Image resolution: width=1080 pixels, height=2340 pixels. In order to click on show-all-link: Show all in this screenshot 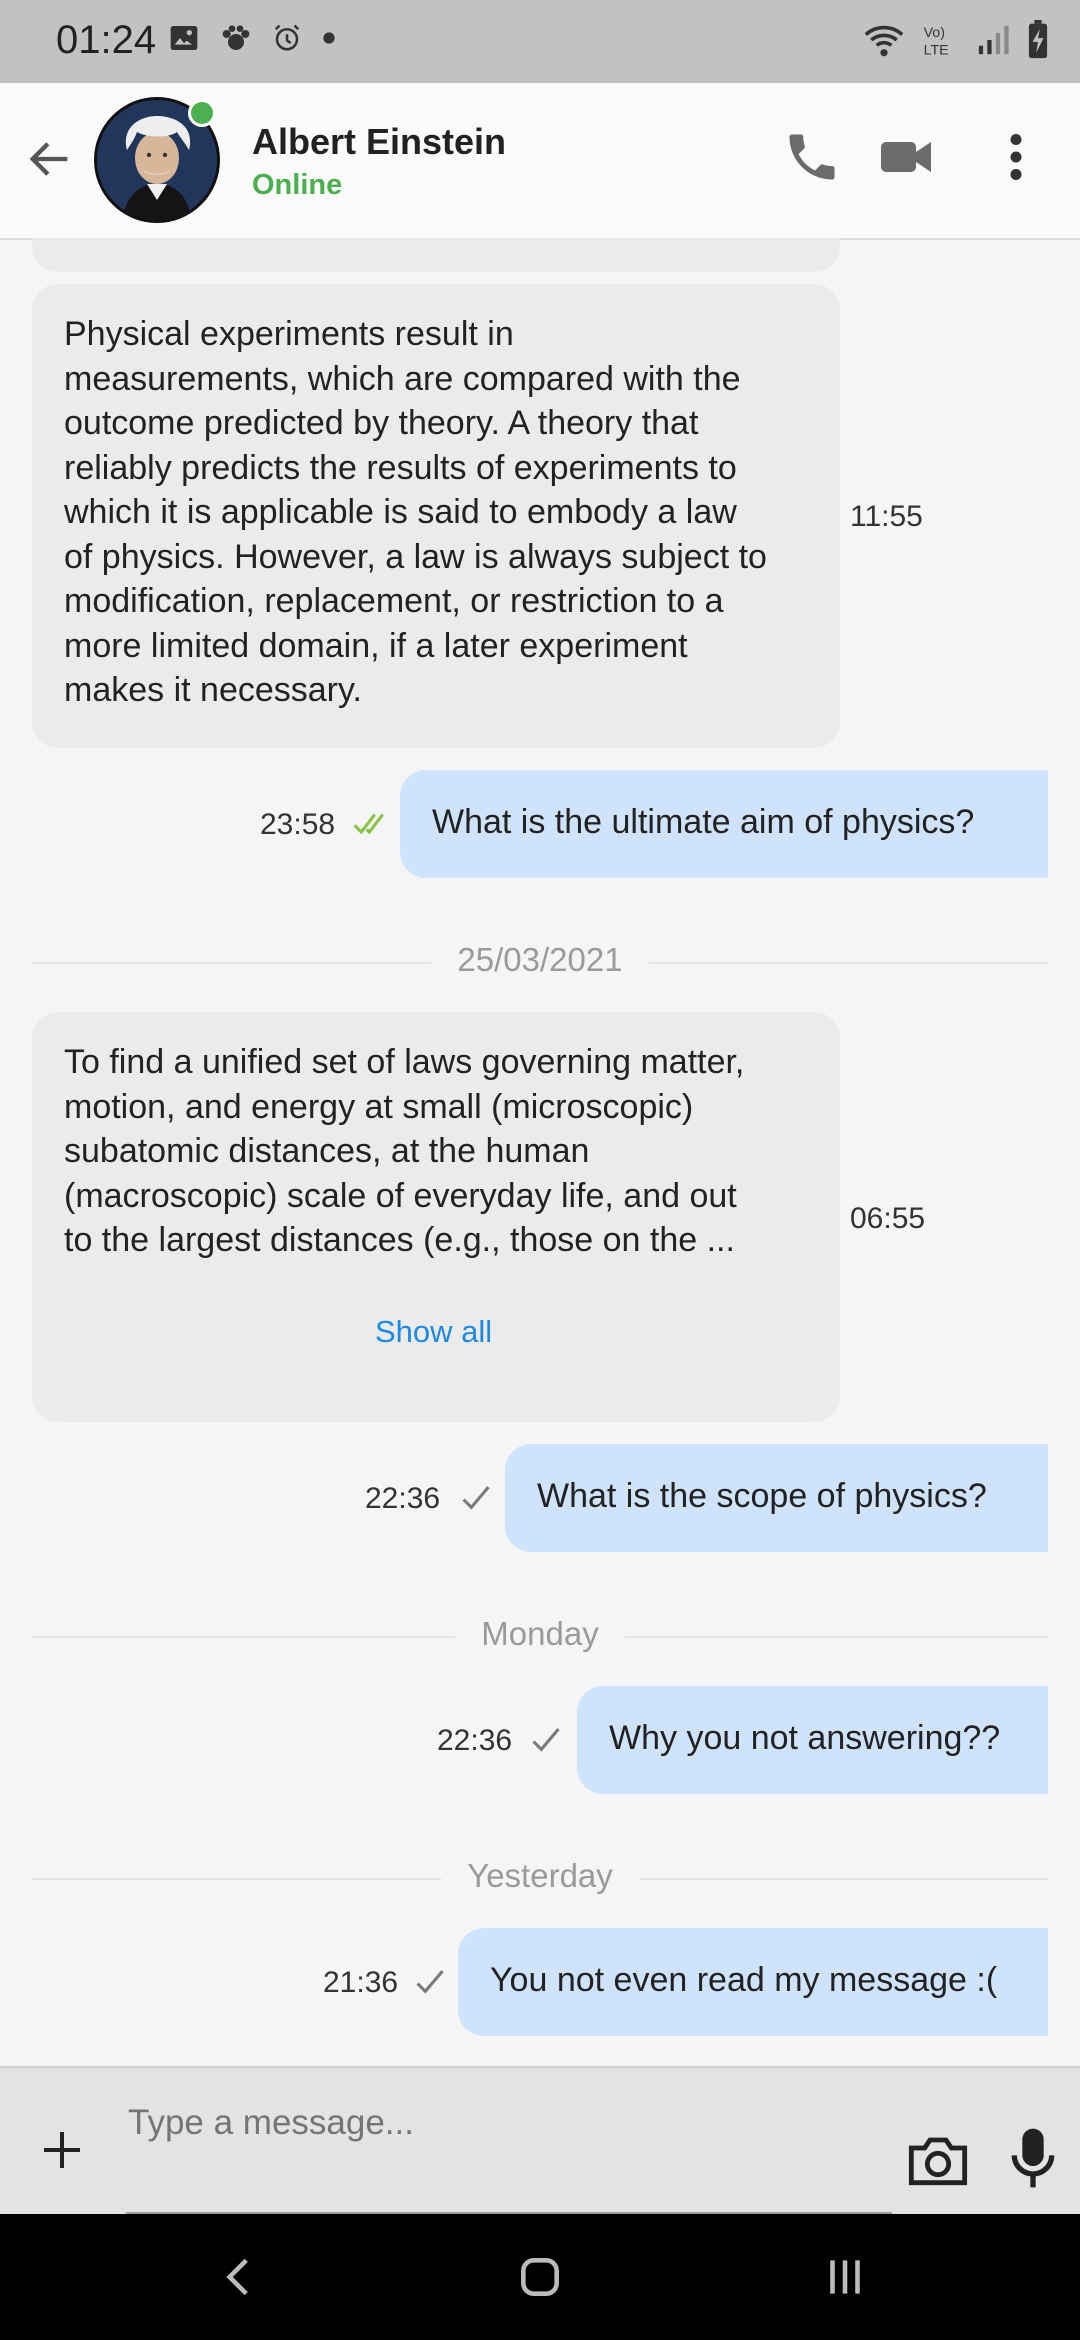, I will do `click(433, 1332)`.